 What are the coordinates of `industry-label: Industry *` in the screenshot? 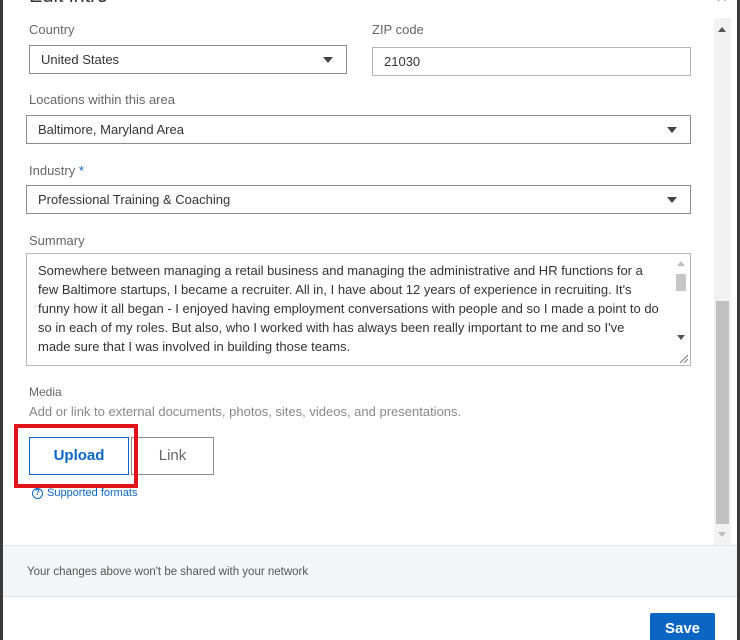 It's located at (56, 170).